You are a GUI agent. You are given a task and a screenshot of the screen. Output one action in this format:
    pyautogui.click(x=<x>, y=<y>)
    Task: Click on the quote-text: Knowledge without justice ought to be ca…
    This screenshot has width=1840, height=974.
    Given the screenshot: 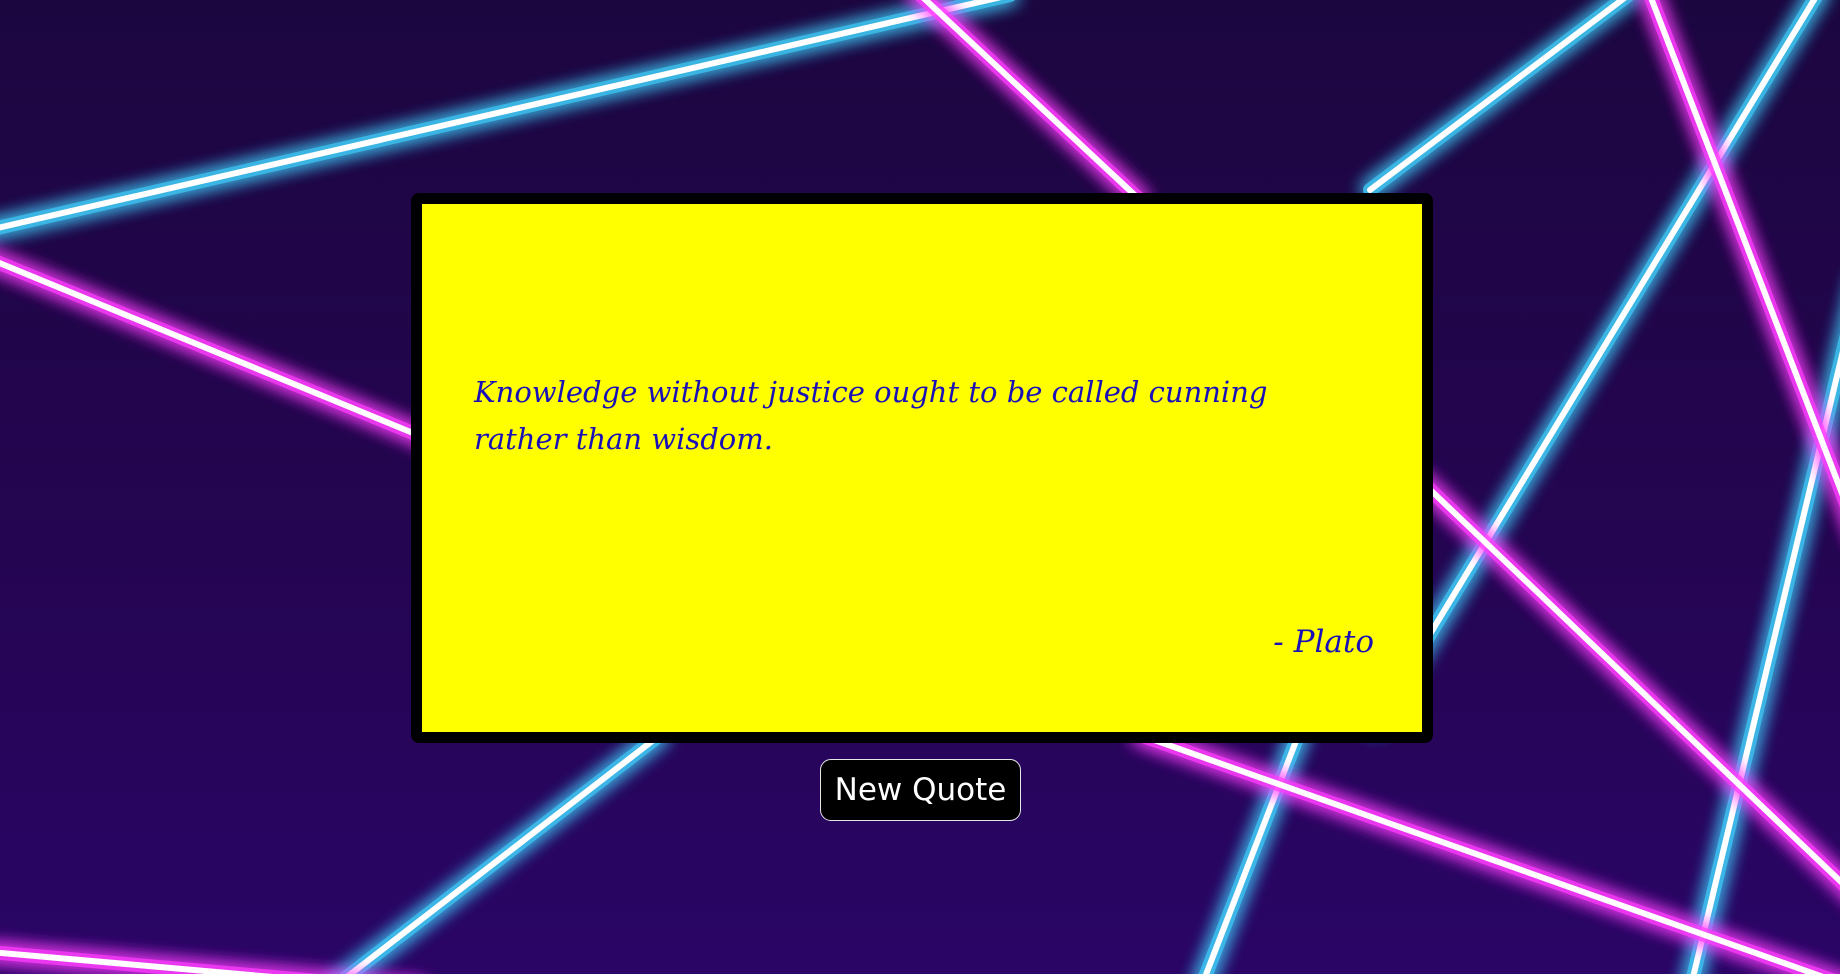 What is the action you would take?
    pyautogui.click(x=871, y=415)
    